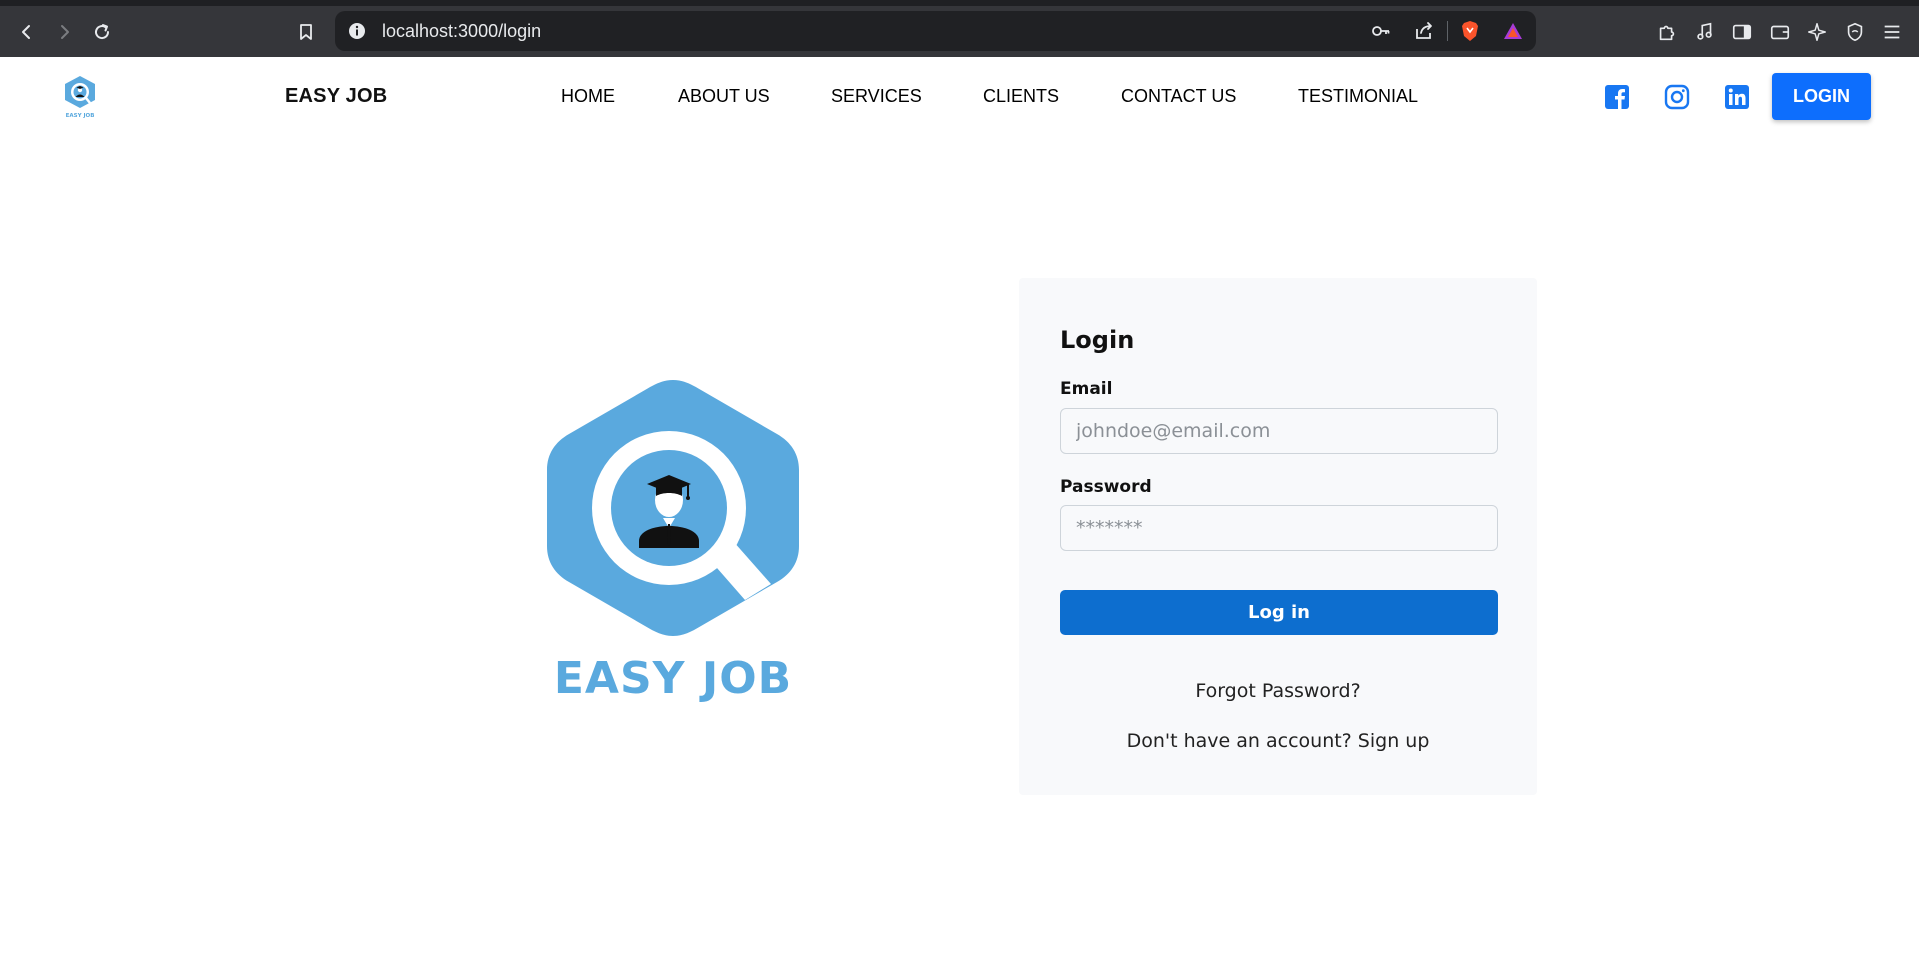 The image size is (1919, 964). Describe the element at coordinates (588, 96) in the screenshot. I see `nav-home: HOME` at that location.